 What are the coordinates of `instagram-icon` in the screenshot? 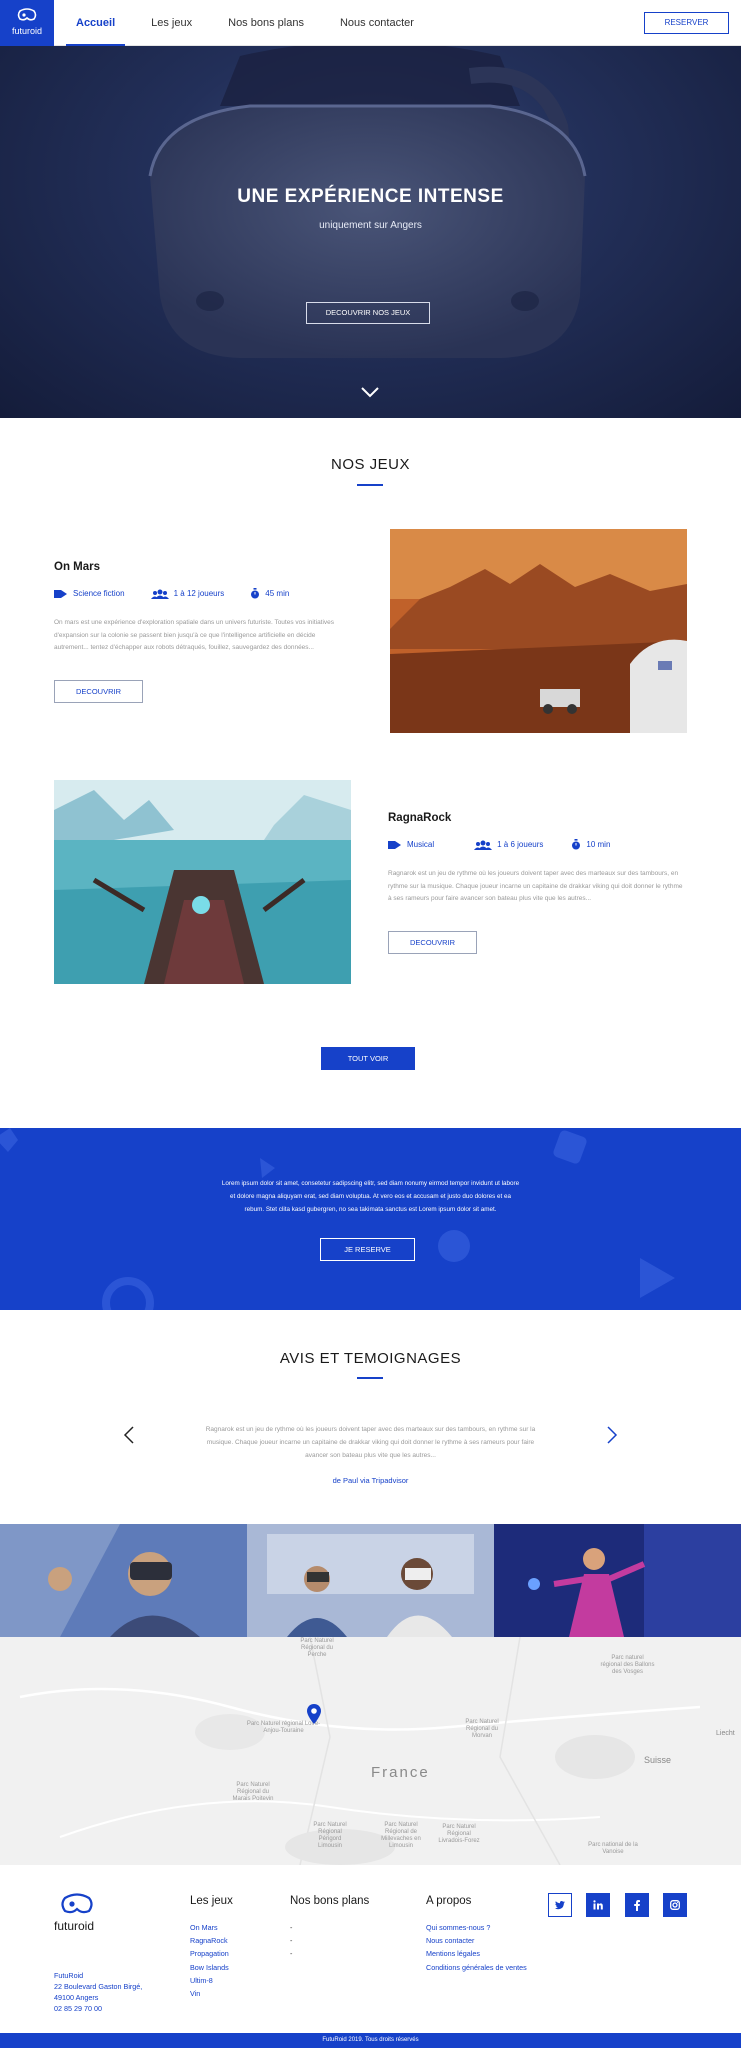 It's located at (675, 1905).